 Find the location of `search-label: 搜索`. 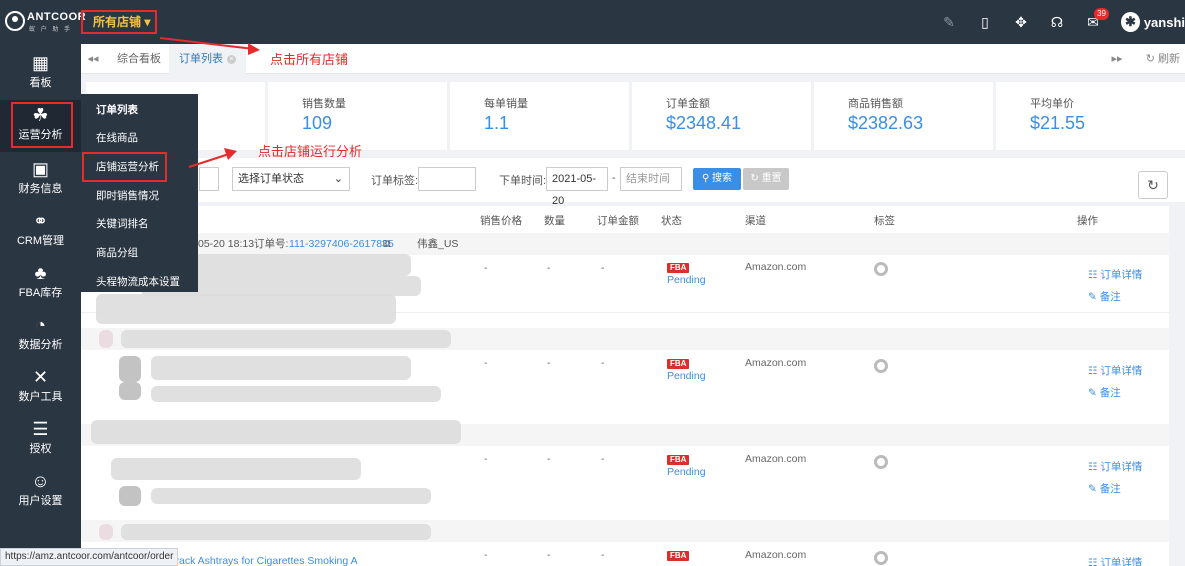

search-label: 搜索 is located at coordinates (722, 178).